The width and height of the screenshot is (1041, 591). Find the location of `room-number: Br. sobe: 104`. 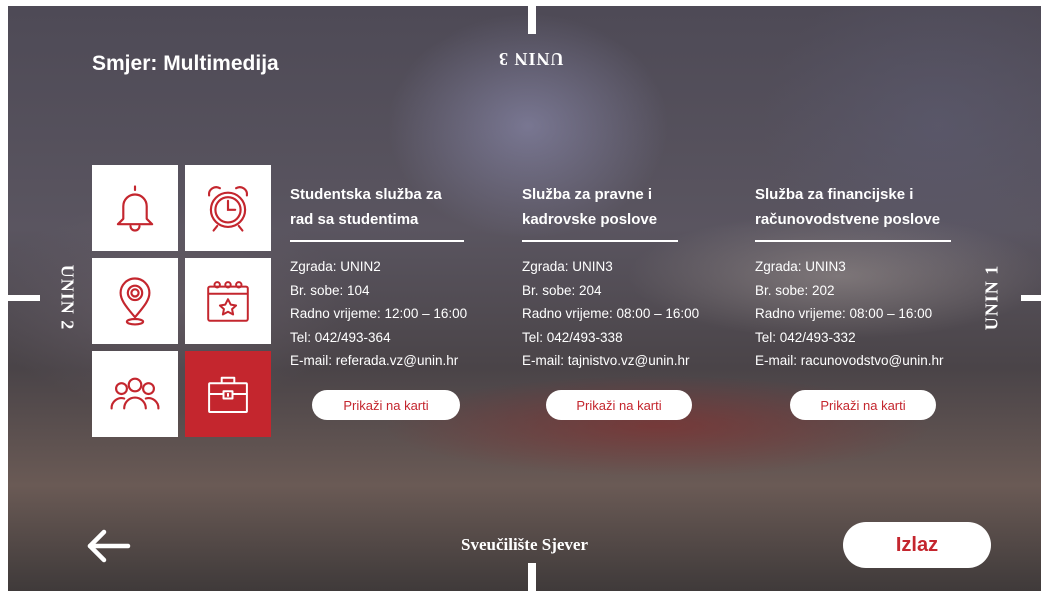

room-number: Br. sobe: 104 is located at coordinates (330, 290).